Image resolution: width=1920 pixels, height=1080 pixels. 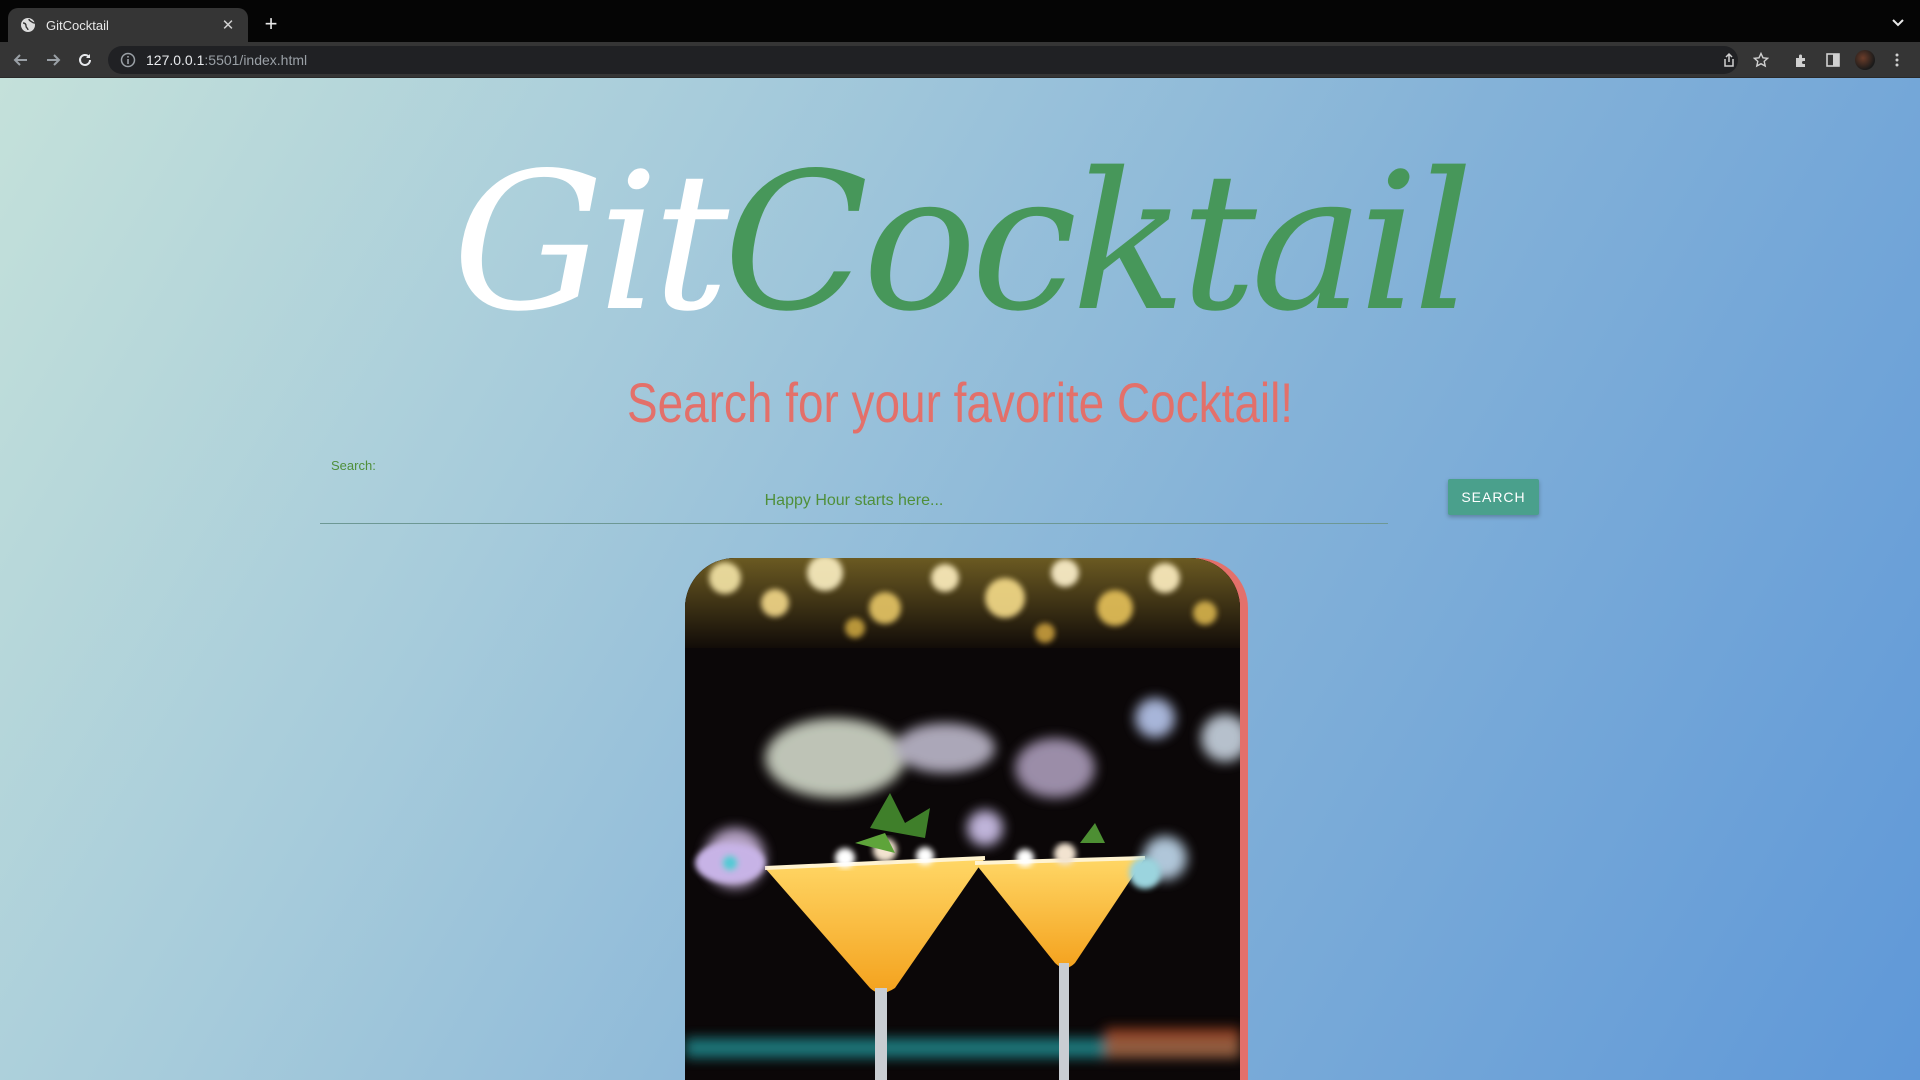 I want to click on share-icon, so click(x=1729, y=60).